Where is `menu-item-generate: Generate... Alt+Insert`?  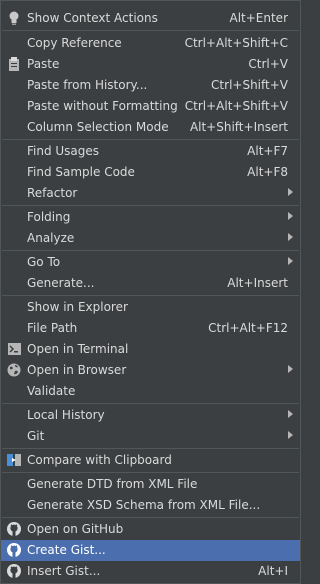
menu-item-generate: Generate... Alt+Insert is located at coordinates (150, 283).